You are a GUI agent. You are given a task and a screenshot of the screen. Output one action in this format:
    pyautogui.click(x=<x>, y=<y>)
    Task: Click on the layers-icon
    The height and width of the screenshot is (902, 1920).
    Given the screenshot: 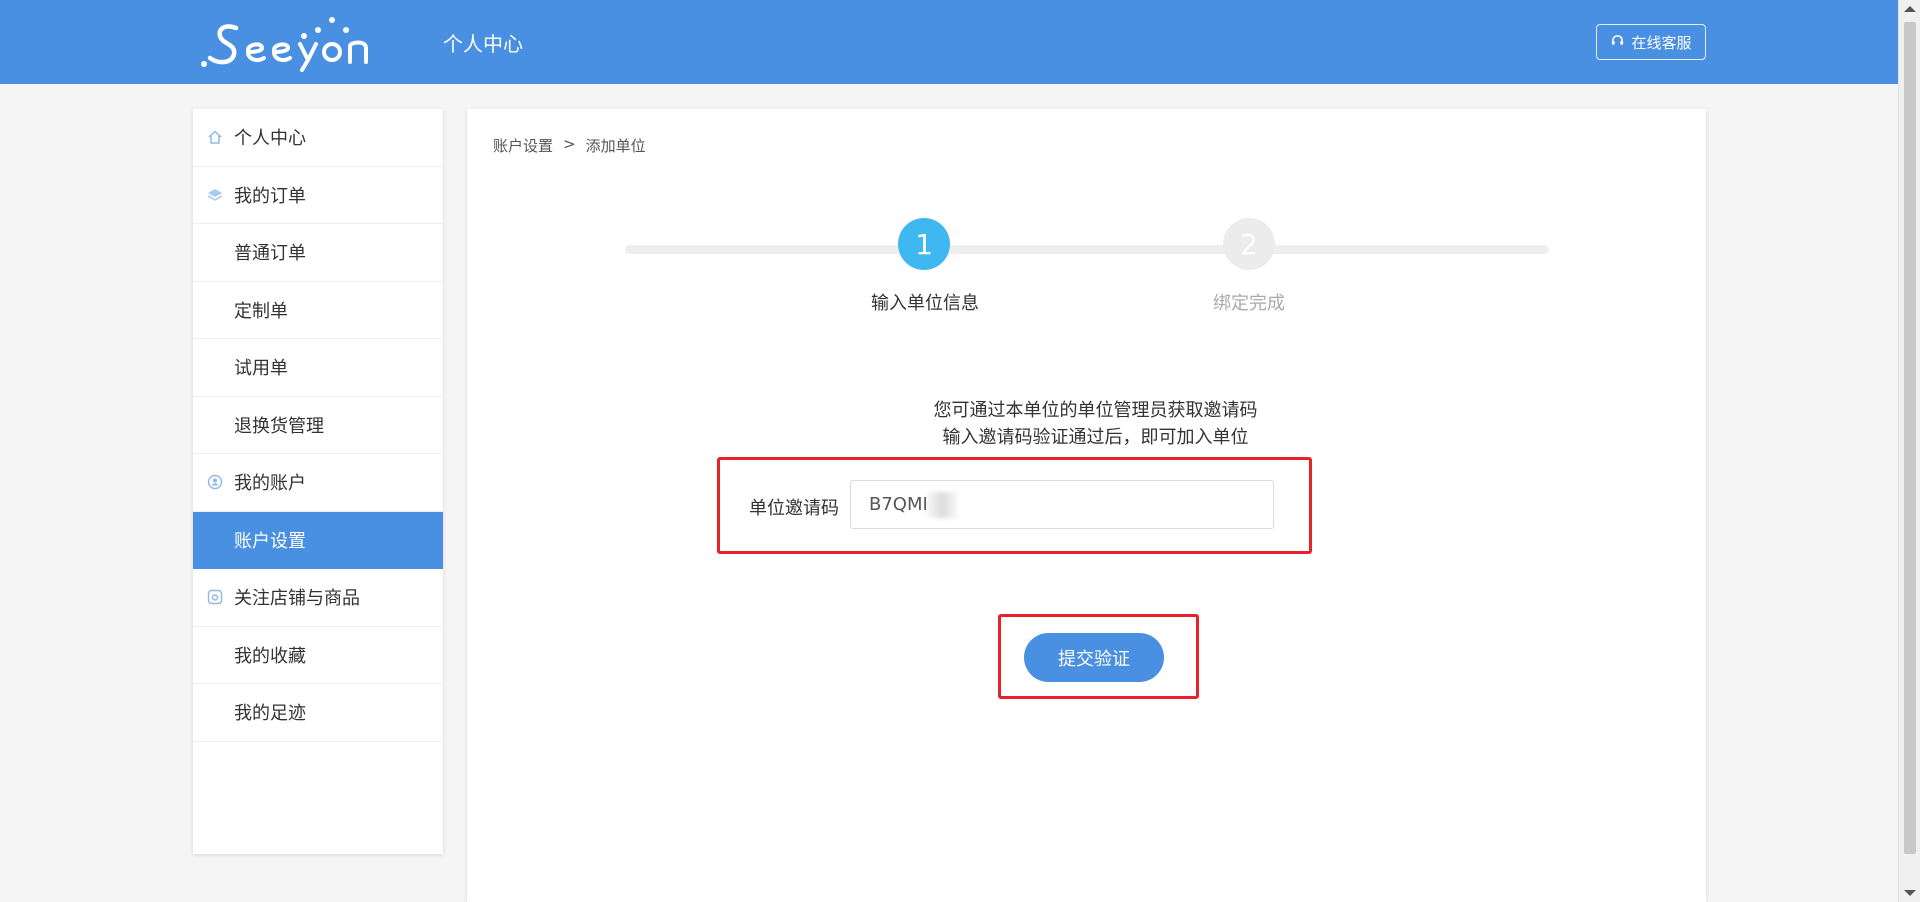 What is the action you would take?
    pyautogui.click(x=215, y=195)
    